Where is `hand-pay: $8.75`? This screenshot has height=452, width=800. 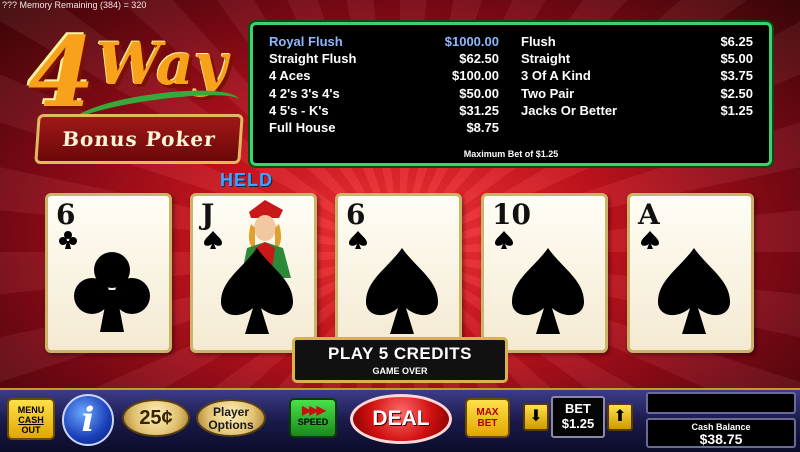 hand-pay: $8.75 is located at coordinates (482, 127).